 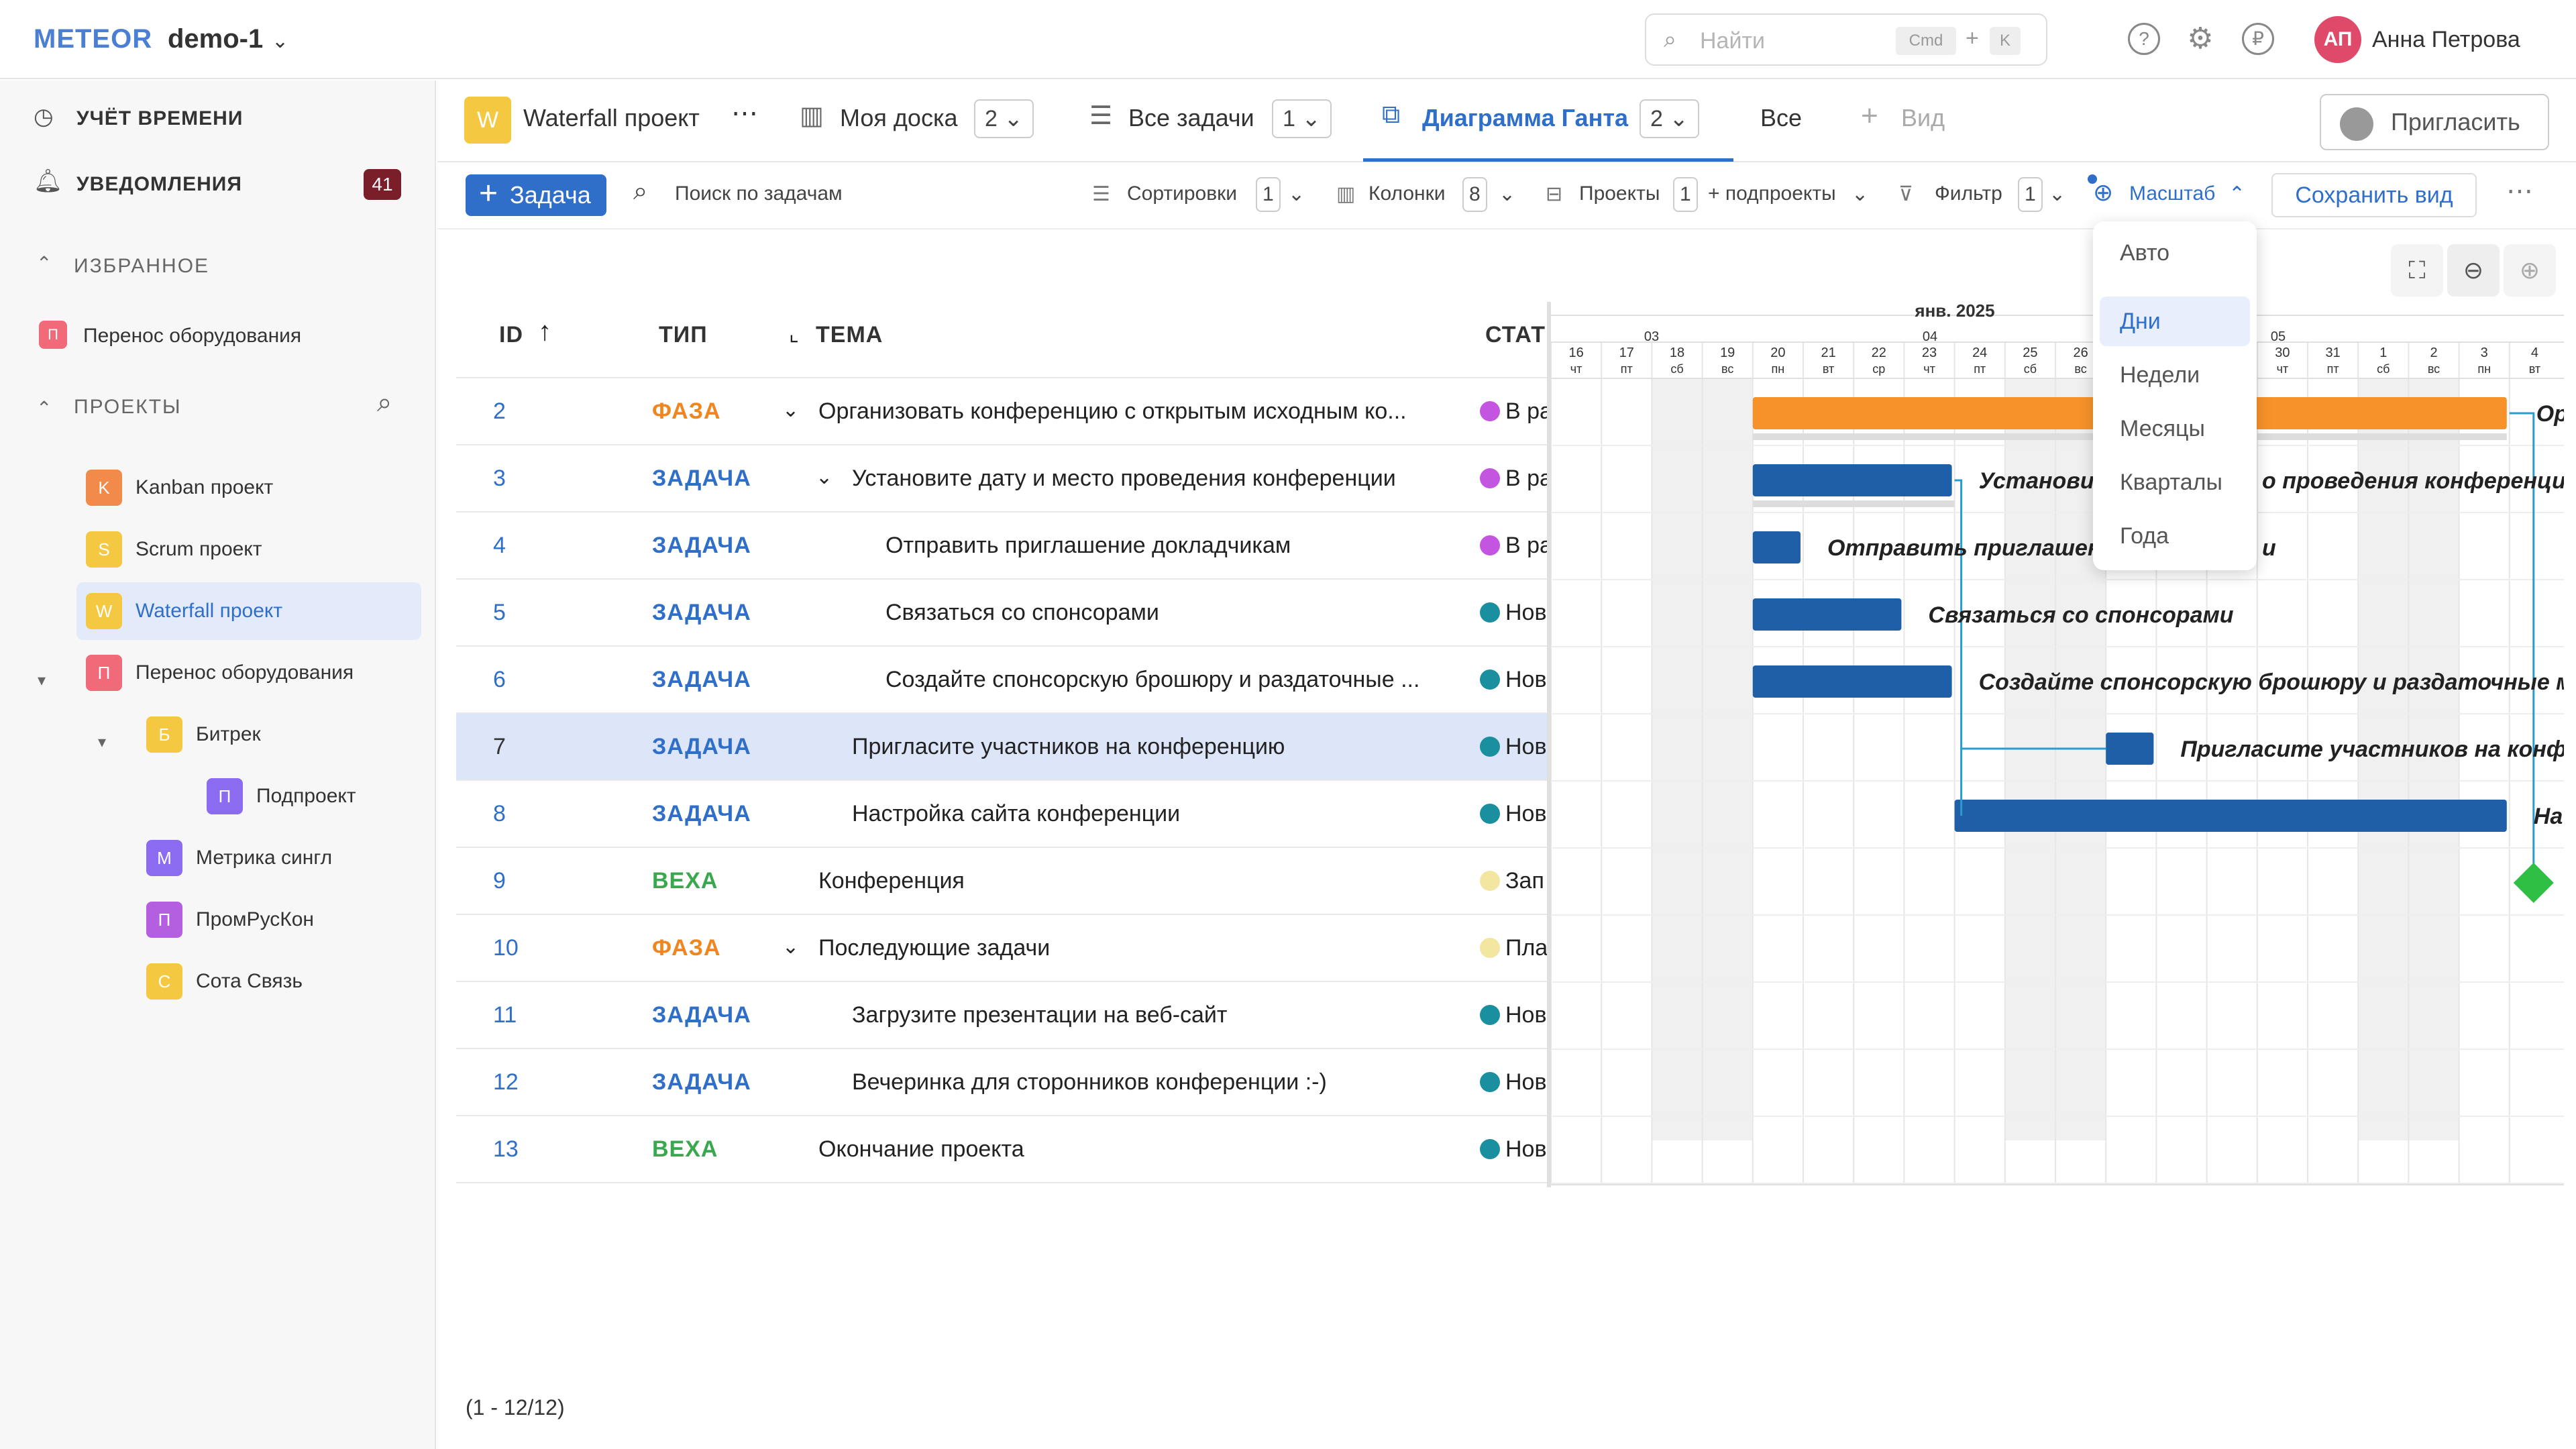 I want to click on task-id-link: 5, so click(x=499, y=613).